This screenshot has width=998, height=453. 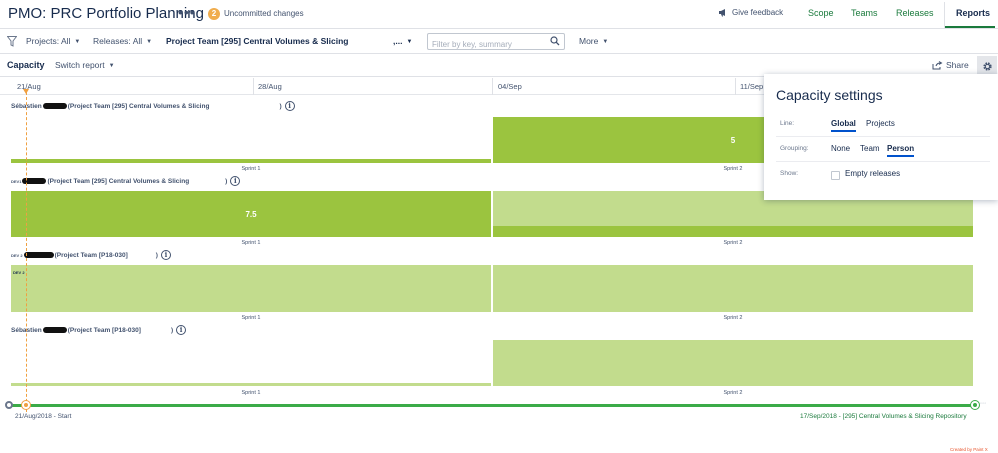 I want to click on filter-icon, so click(x=12, y=41).